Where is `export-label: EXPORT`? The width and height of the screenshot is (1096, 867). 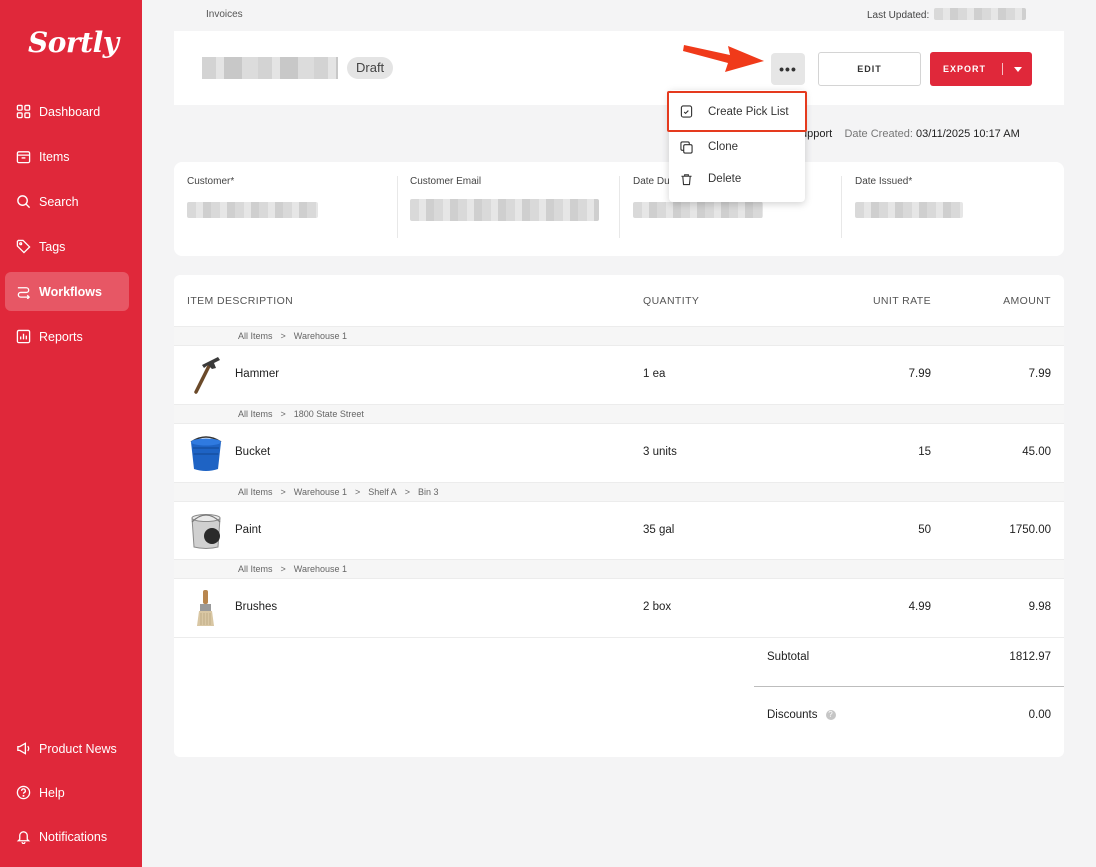 export-label: EXPORT is located at coordinates (965, 69).